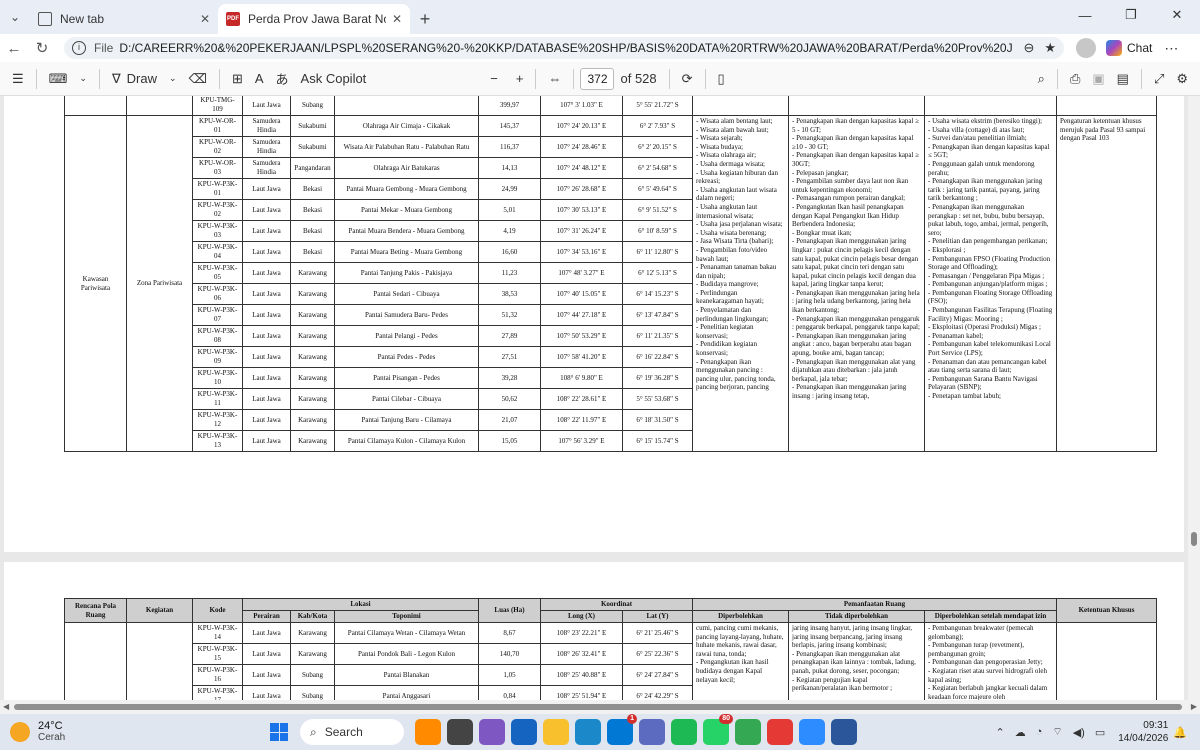 This screenshot has width=1200, height=750. Describe the element at coordinates (1086, 48) in the screenshot. I see `profile-avatar` at that location.